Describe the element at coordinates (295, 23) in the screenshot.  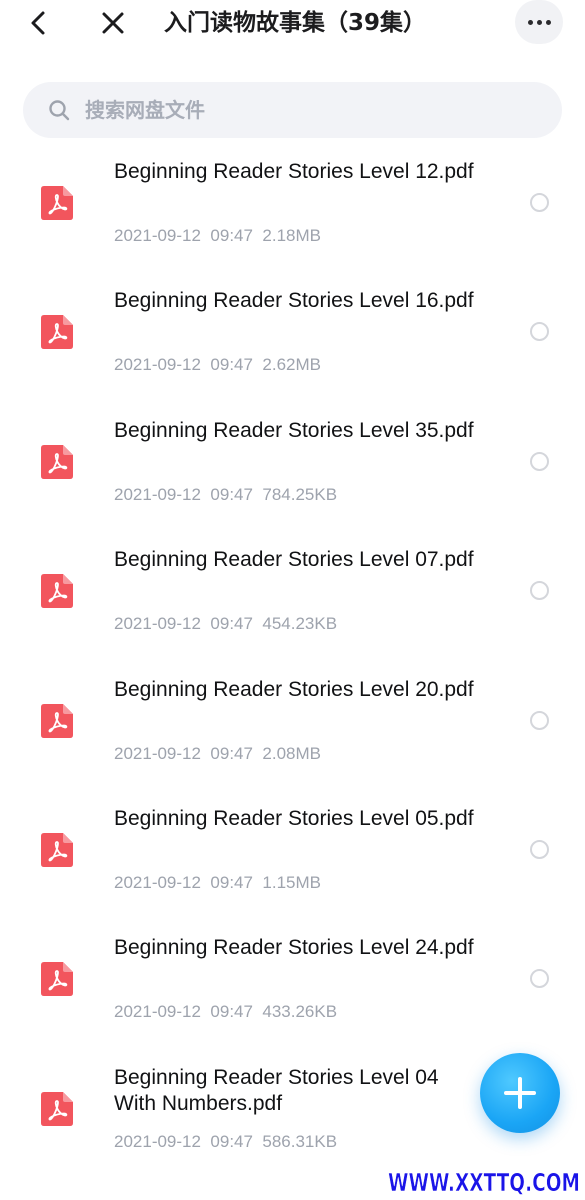
I see `page-title: 入门读物故事集（39集）` at that location.